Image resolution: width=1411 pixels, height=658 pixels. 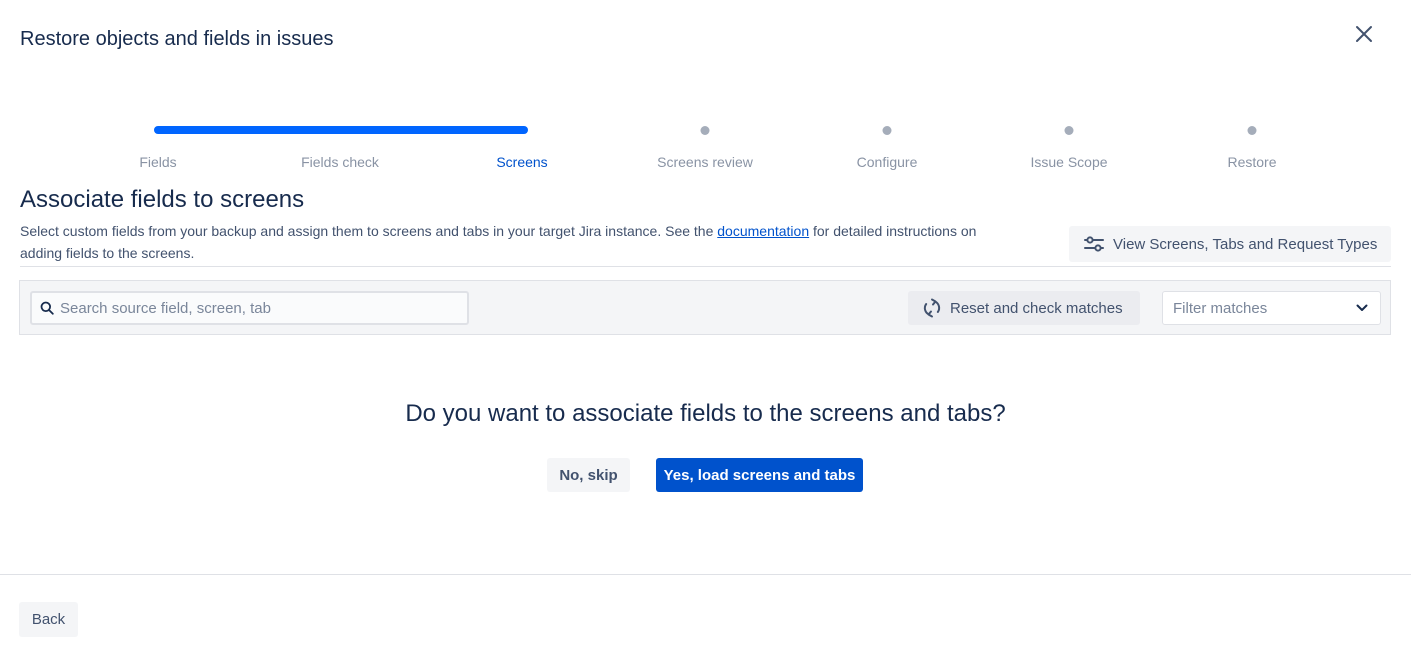 I want to click on close-button, so click(x=1364, y=34).